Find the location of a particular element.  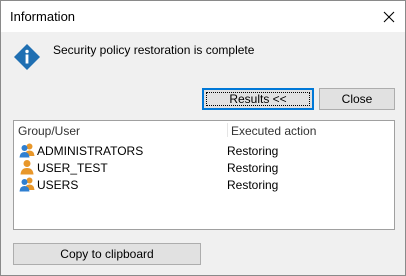

close-icon is located at coordinates (389, 16).